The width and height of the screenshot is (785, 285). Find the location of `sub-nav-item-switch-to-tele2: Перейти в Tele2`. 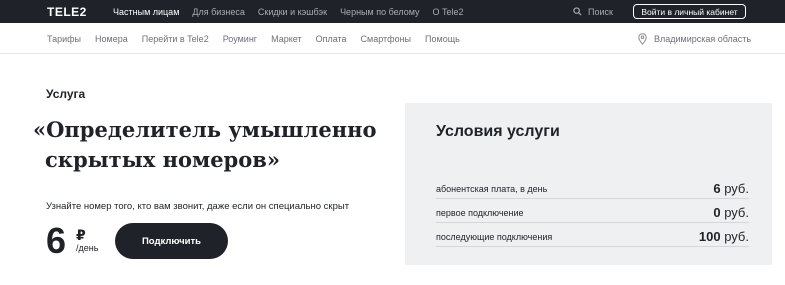

sub-nav-item-switch-to-tele2: Перейти в Tele2 is located at coordinates (175, 39).